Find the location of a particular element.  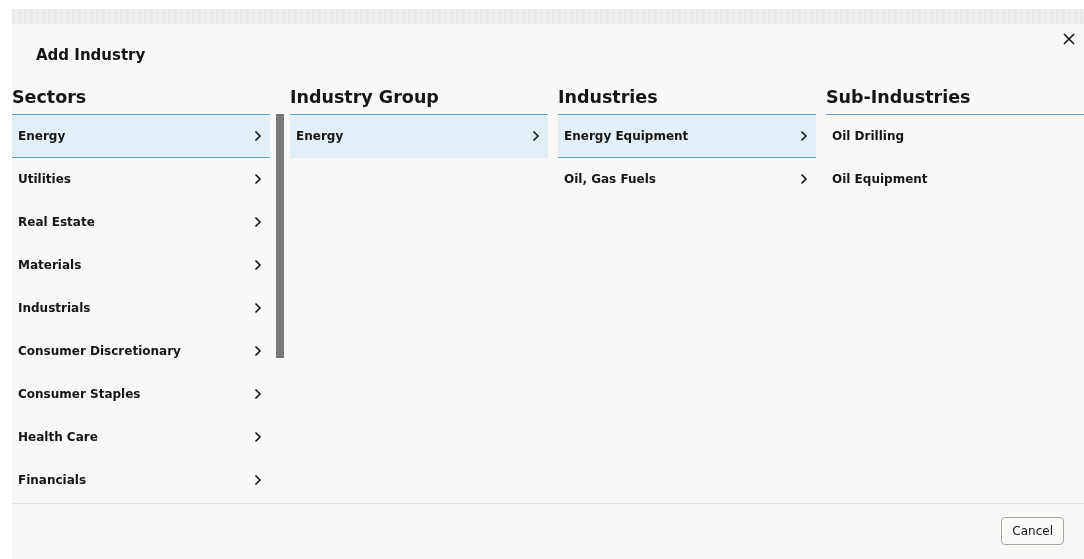

list-item: Health Care is located at coordinates (141, 437).